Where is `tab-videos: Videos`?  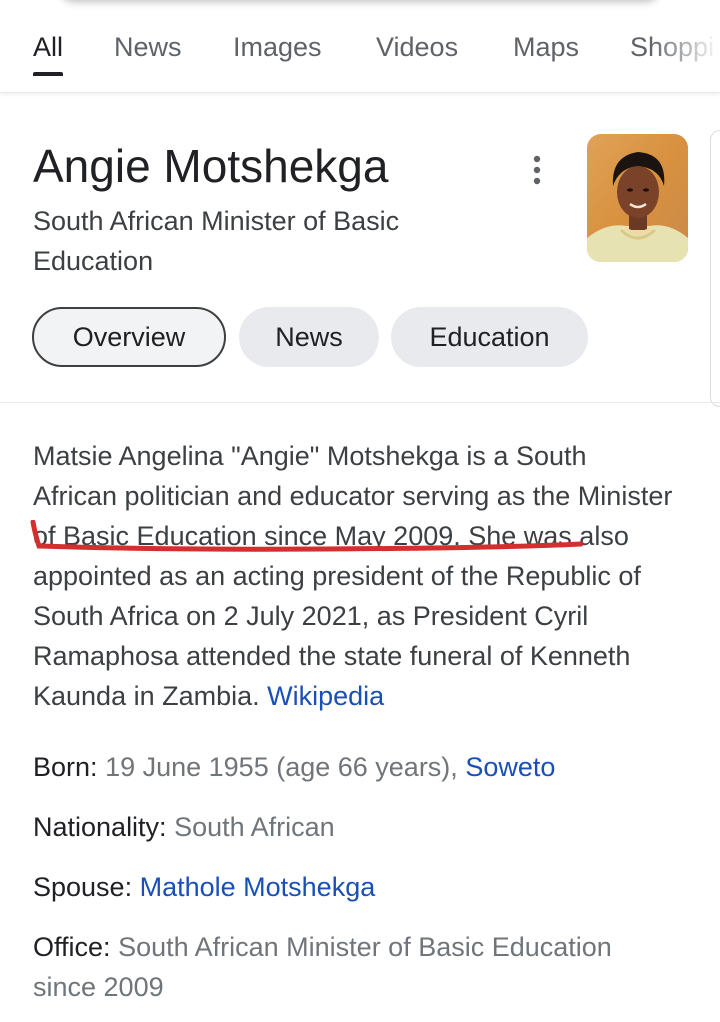
tab-videos: Videos is located at coordinates (417, 47).